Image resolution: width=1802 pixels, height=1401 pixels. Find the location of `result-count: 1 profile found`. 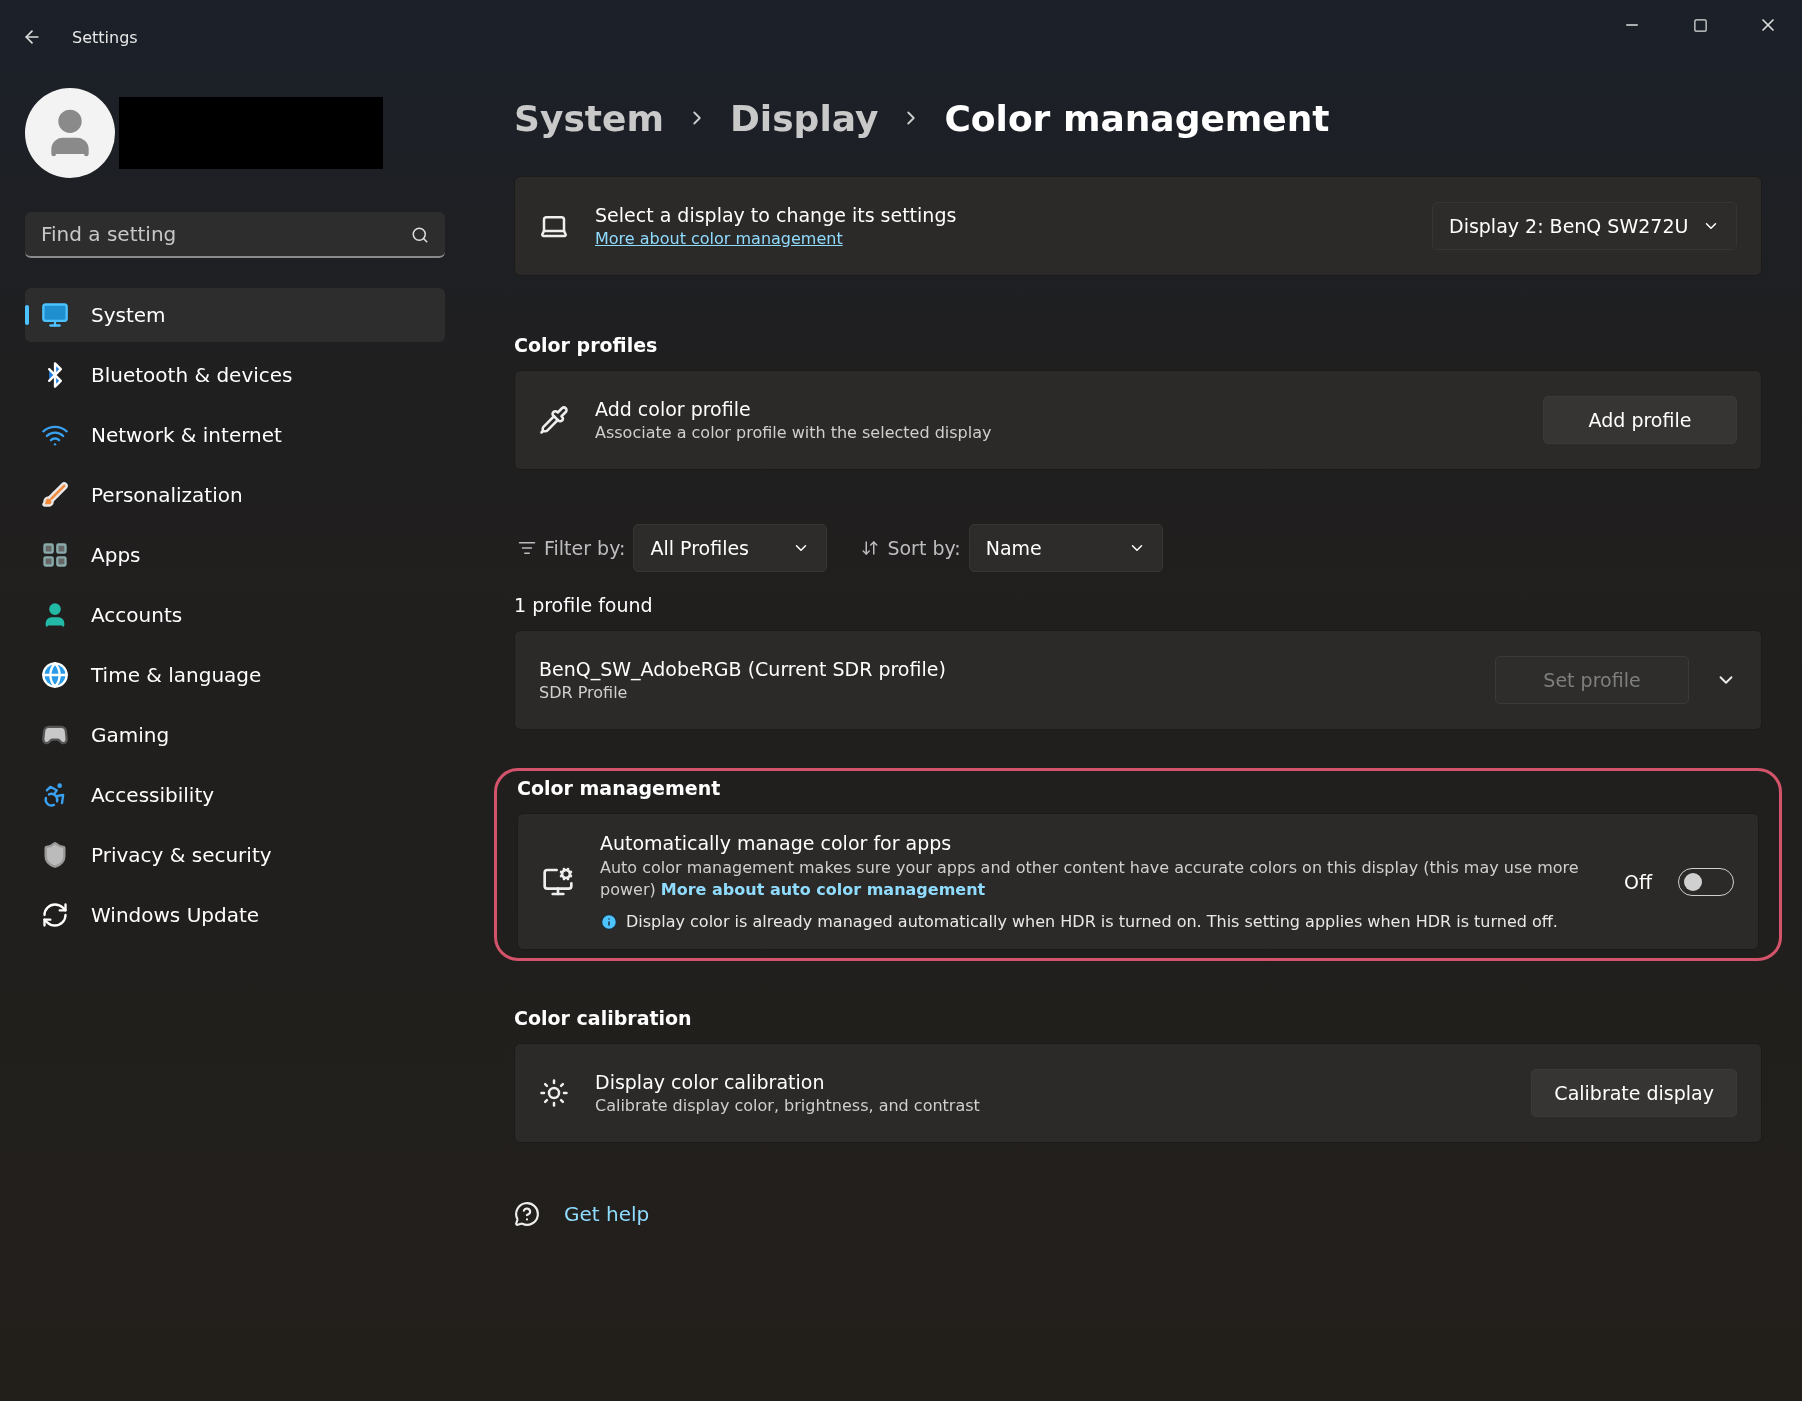

result-count: 1 profile found is located at coordinates (584, 605).